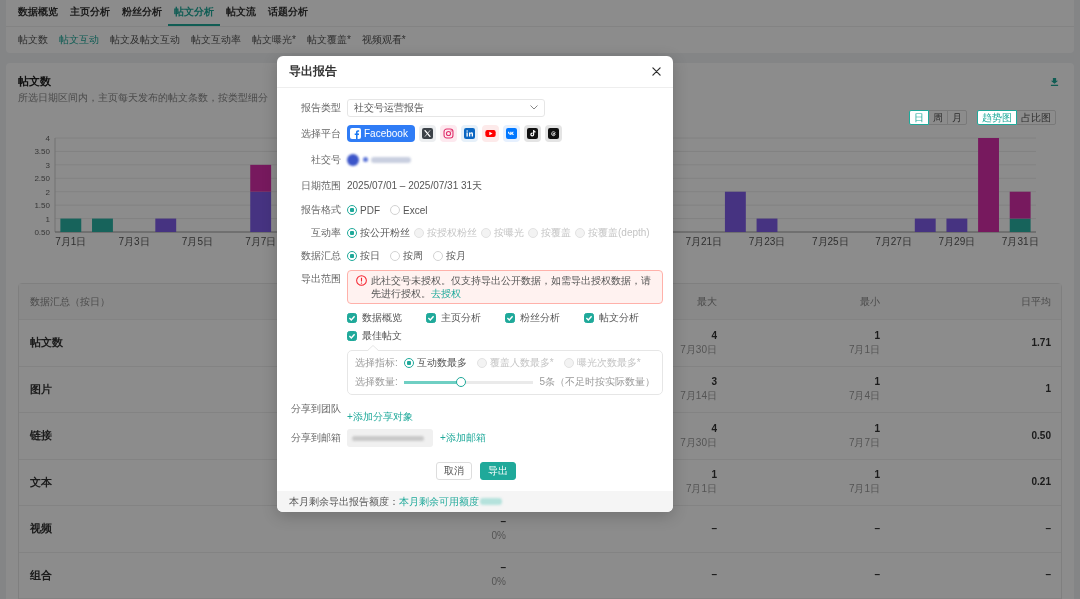 The height and width of the screenshot is (599, 1080). I want to click on field-label: 社交号, so click(325, 160).